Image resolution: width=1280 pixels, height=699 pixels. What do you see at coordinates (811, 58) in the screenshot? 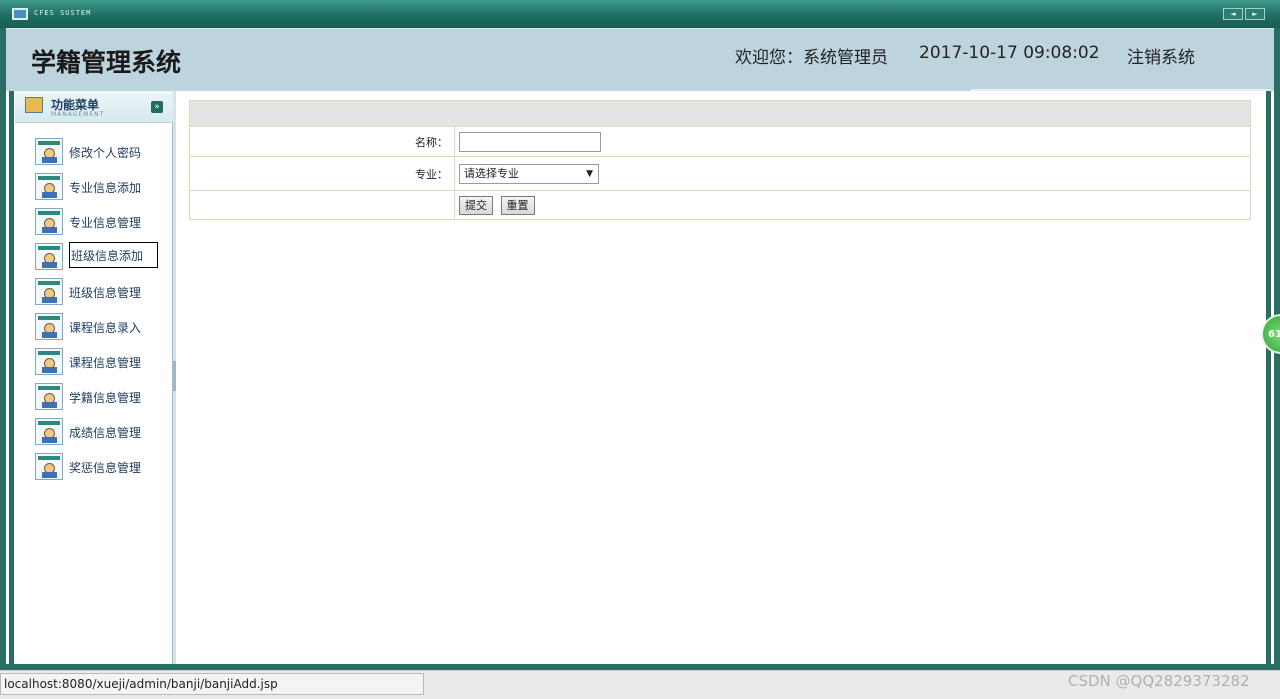
I see `welcome-text: 欢迎您：系统管理员` at bounding box center [811, 58].